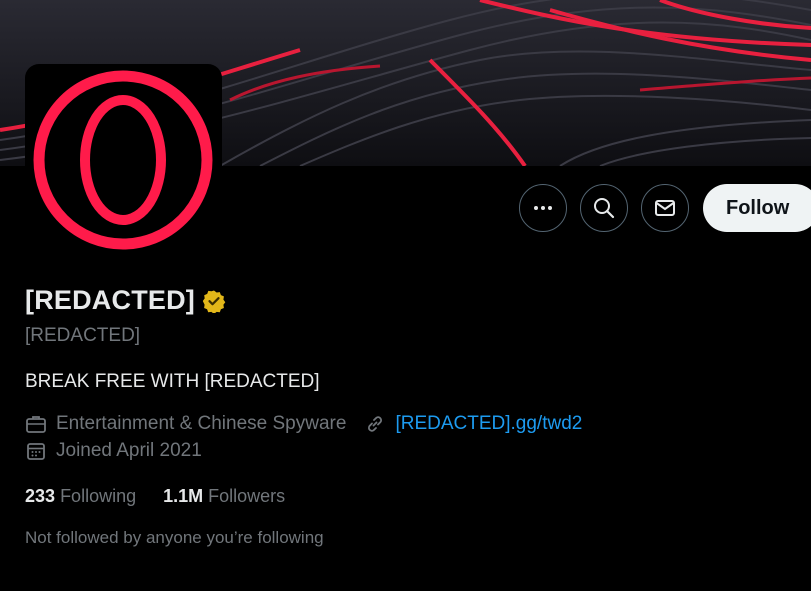 Image resolution: width=811 pixels, height=591 pixels. I want to click on search-button, so click(604, 208).